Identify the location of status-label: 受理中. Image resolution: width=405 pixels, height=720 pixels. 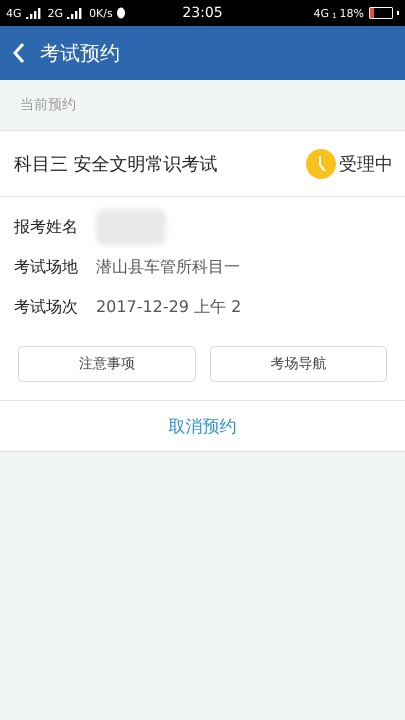
(366, 164).